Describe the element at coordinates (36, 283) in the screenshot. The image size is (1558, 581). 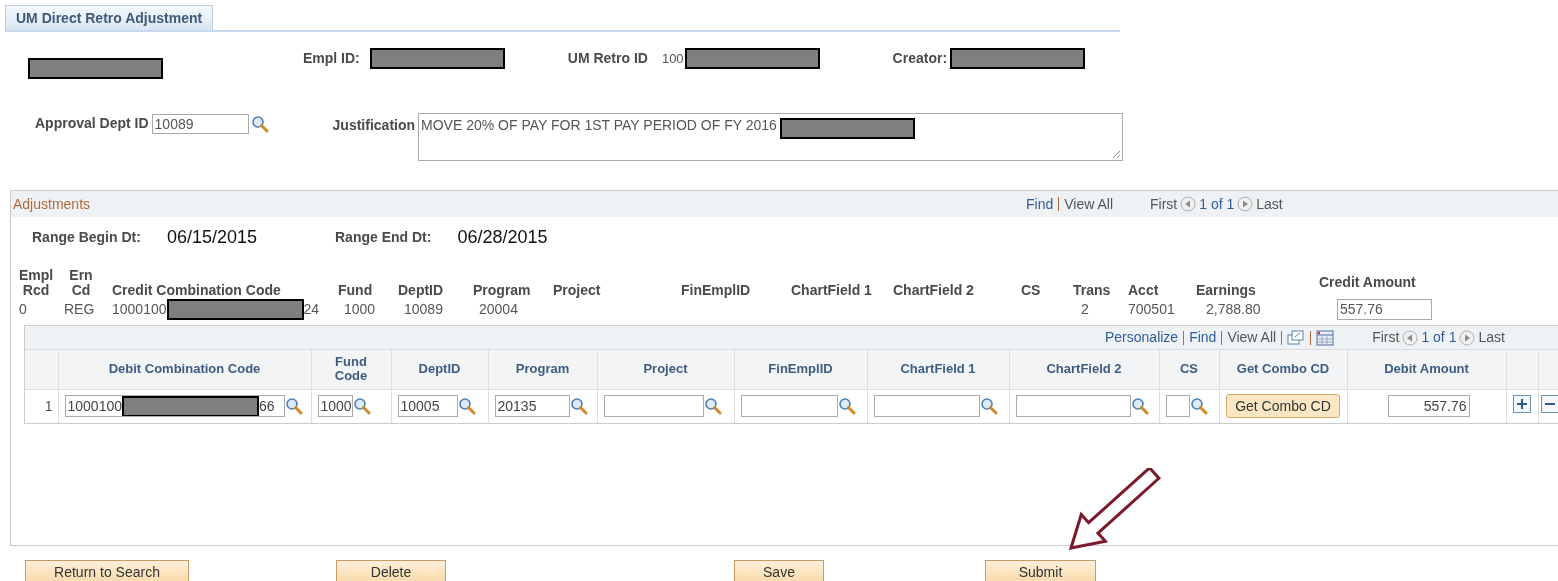
I see `column-header: Empl Rcd` at that location.